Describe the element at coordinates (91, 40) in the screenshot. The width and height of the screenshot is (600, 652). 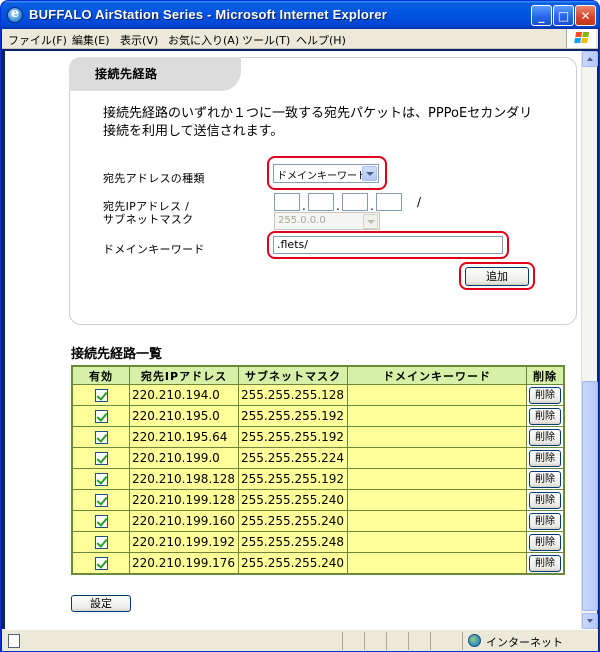
I see `menu-edit: 編集(E)` at that location.